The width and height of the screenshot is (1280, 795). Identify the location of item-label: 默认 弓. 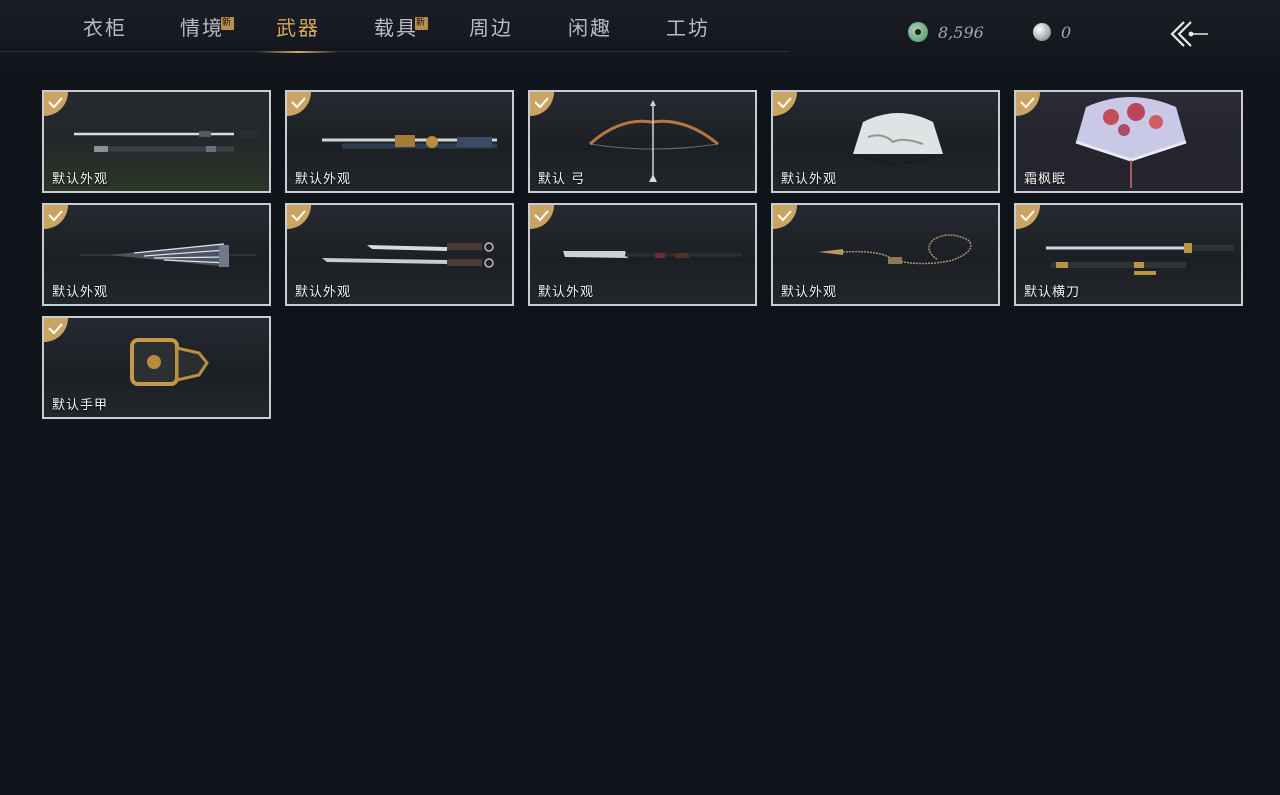
(562, 179).